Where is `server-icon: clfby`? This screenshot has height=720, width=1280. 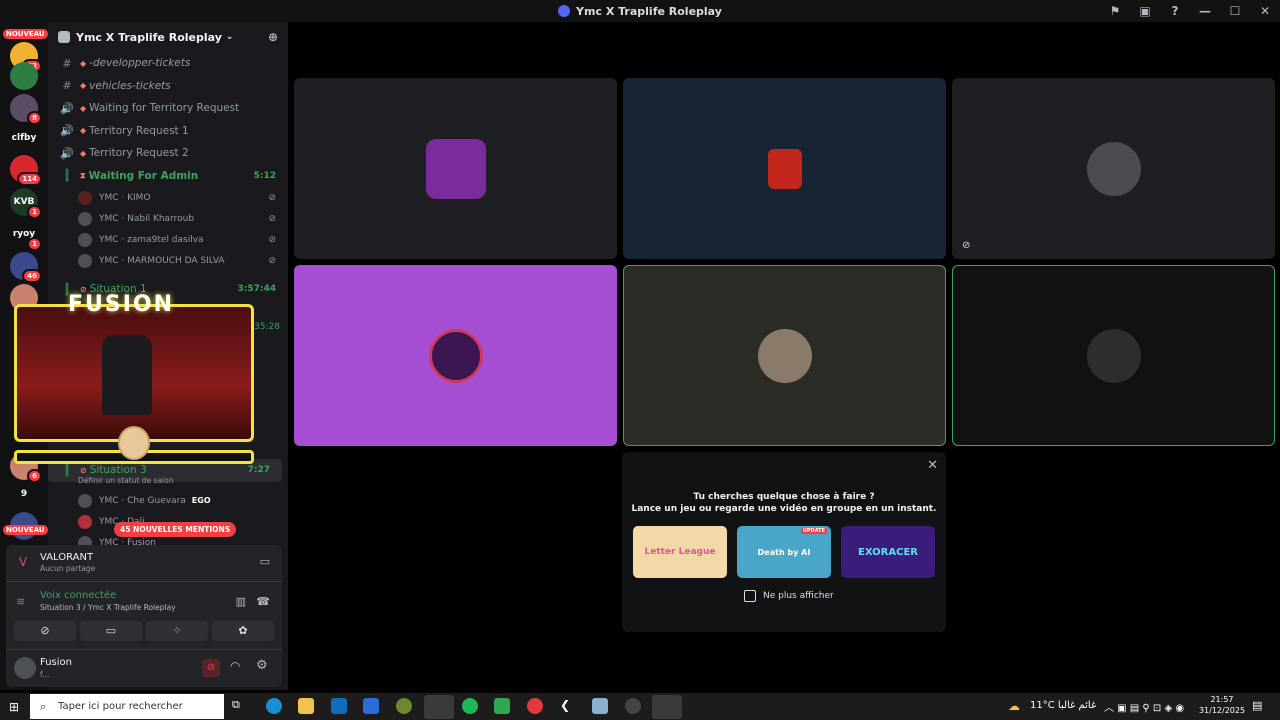
server-icon: clfby is located at coordinates (24, 138).